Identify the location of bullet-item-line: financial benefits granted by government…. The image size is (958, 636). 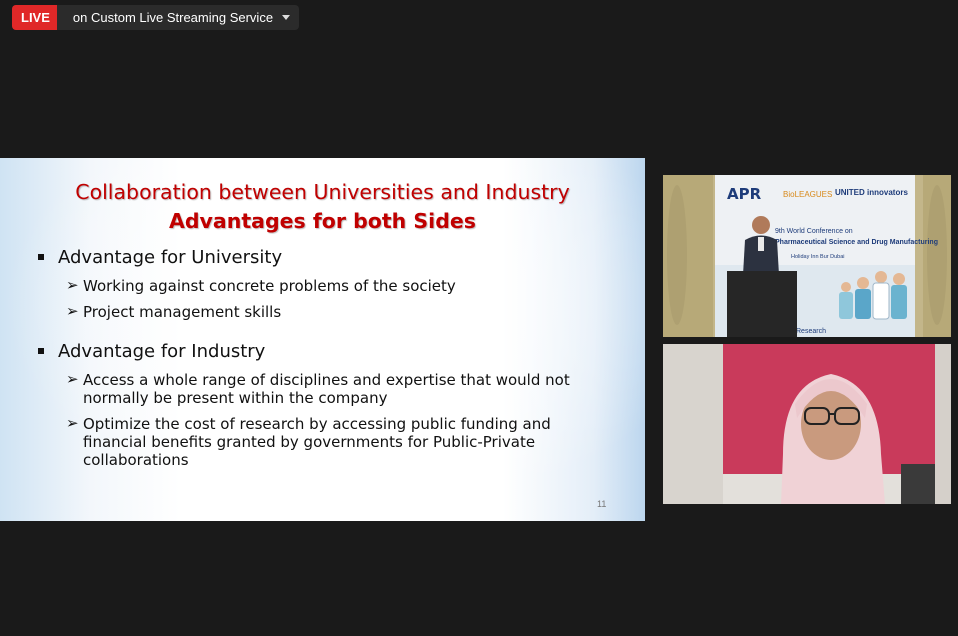
(309, 442).